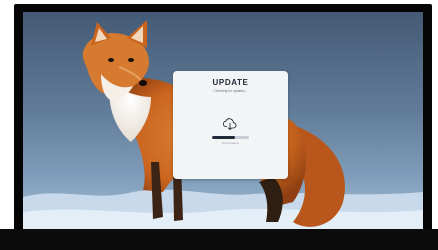 This screenshot has height=250, width=438. I want to click on screen-bottom-bezel, so click(219, 239).